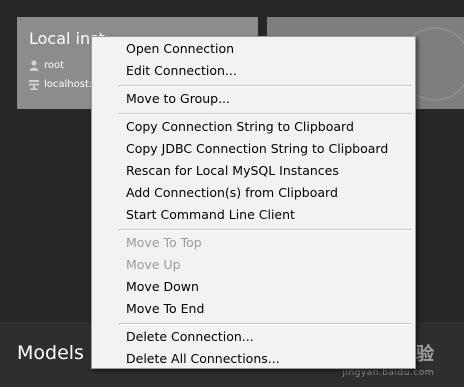  What do you see at coordinates (232, 193) in the screenshot?
I see `menu-item-add-from-clipboard: Add Connection(s) from Clipboard` at bounding box center [232, 193].